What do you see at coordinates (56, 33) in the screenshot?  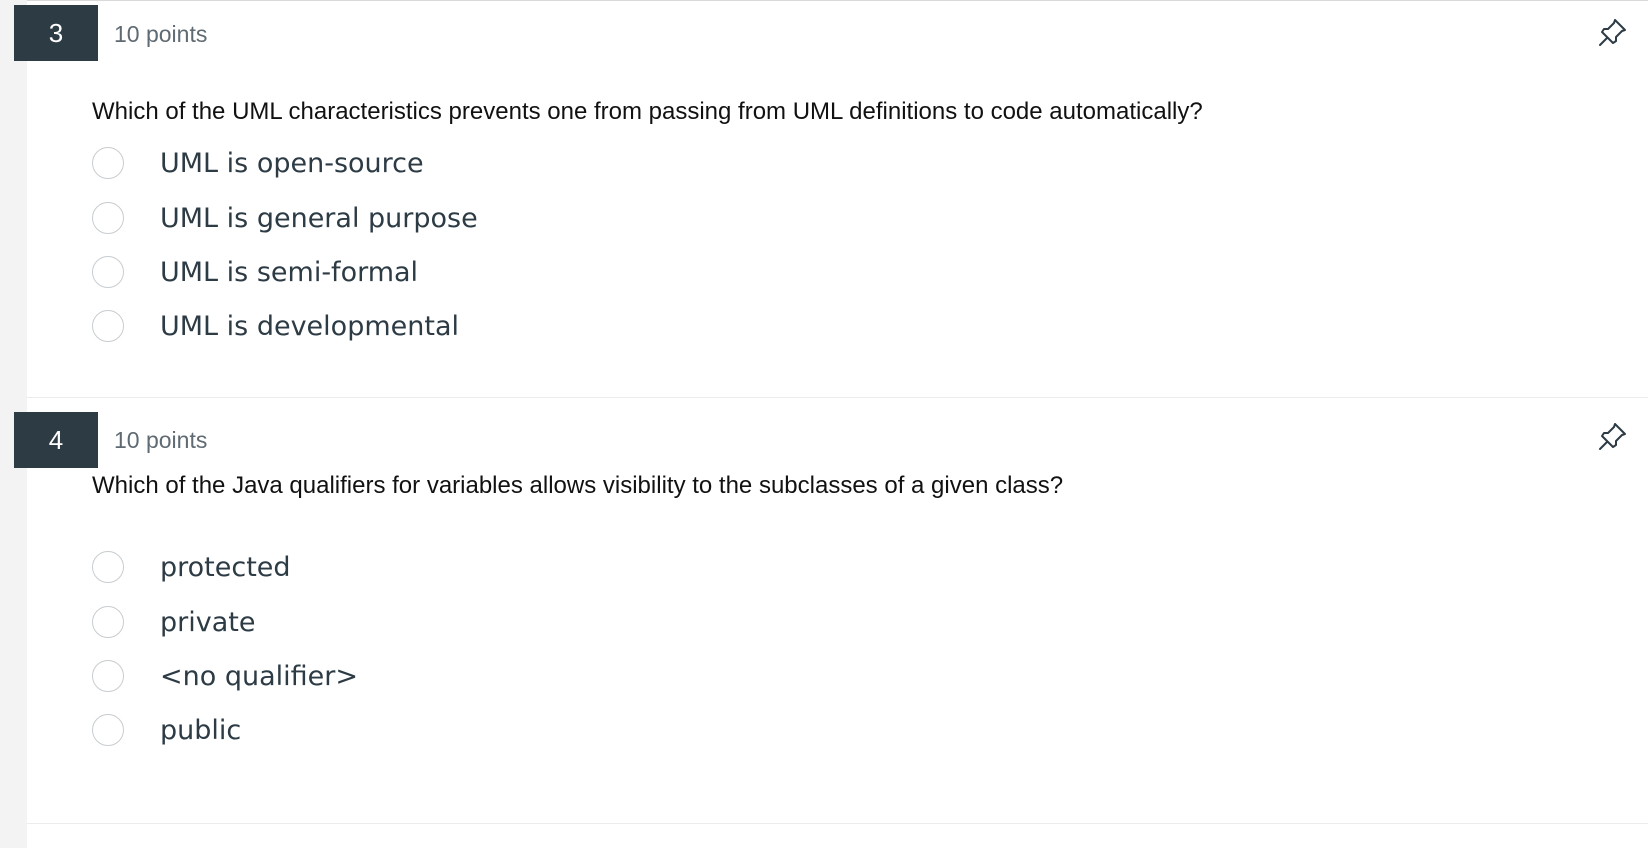 I see `question-number: 3` at bounding box center [56, 33].